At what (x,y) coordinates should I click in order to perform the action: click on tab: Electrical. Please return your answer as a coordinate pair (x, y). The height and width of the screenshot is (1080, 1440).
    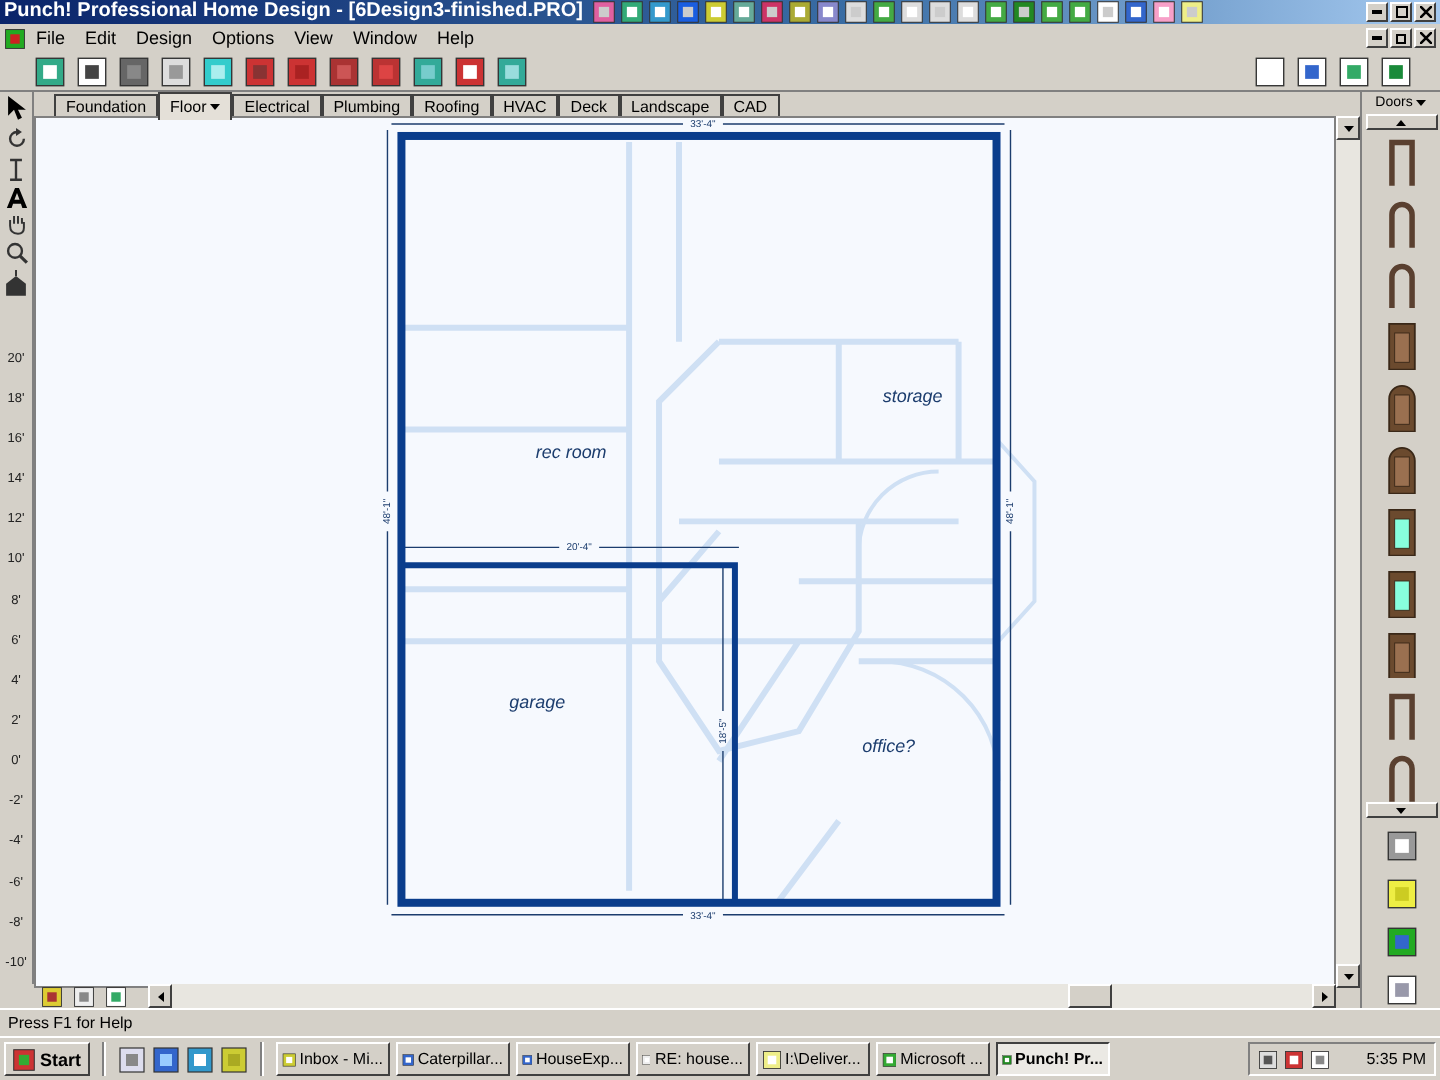
    Looking at the image, I should click on (277, 105).